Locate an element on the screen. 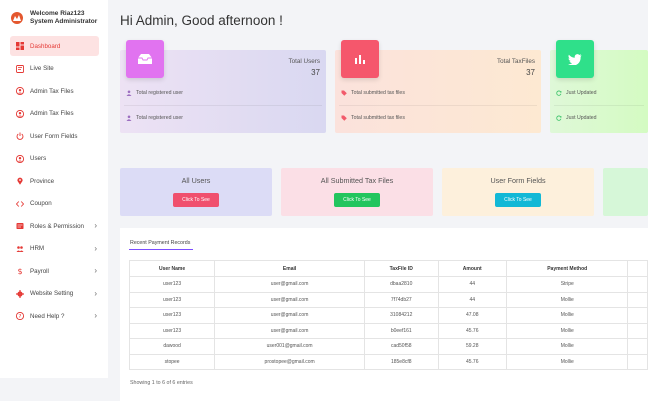  sidebar-item-label: Admin Tax Files is located at coordinates (52, 91).